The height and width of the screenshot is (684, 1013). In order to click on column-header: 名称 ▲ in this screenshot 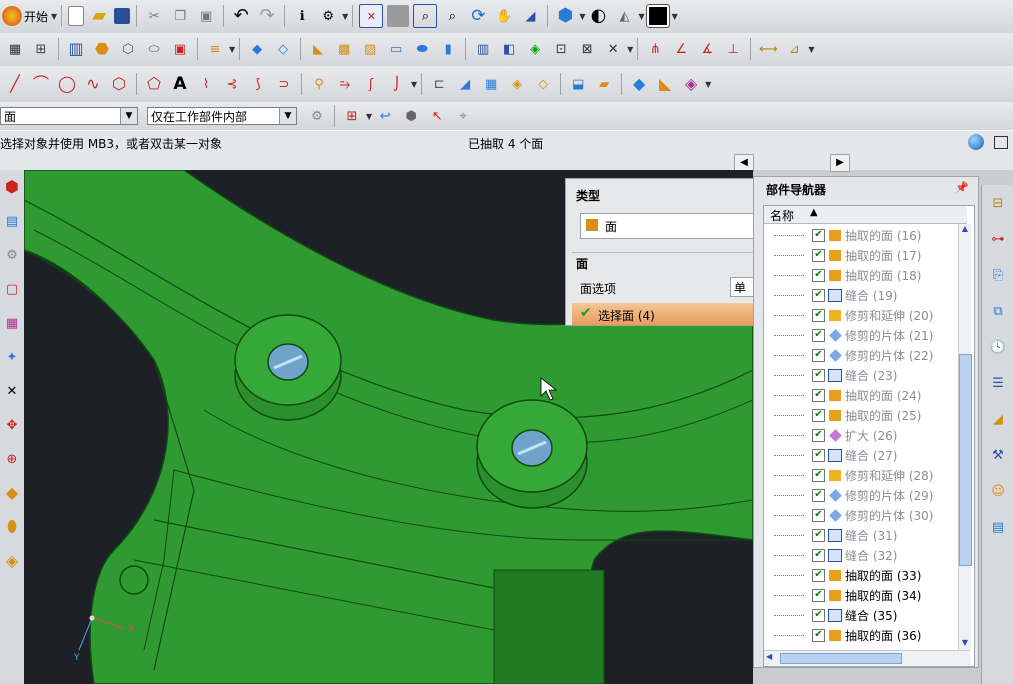, I will do `click(865, 215)`.